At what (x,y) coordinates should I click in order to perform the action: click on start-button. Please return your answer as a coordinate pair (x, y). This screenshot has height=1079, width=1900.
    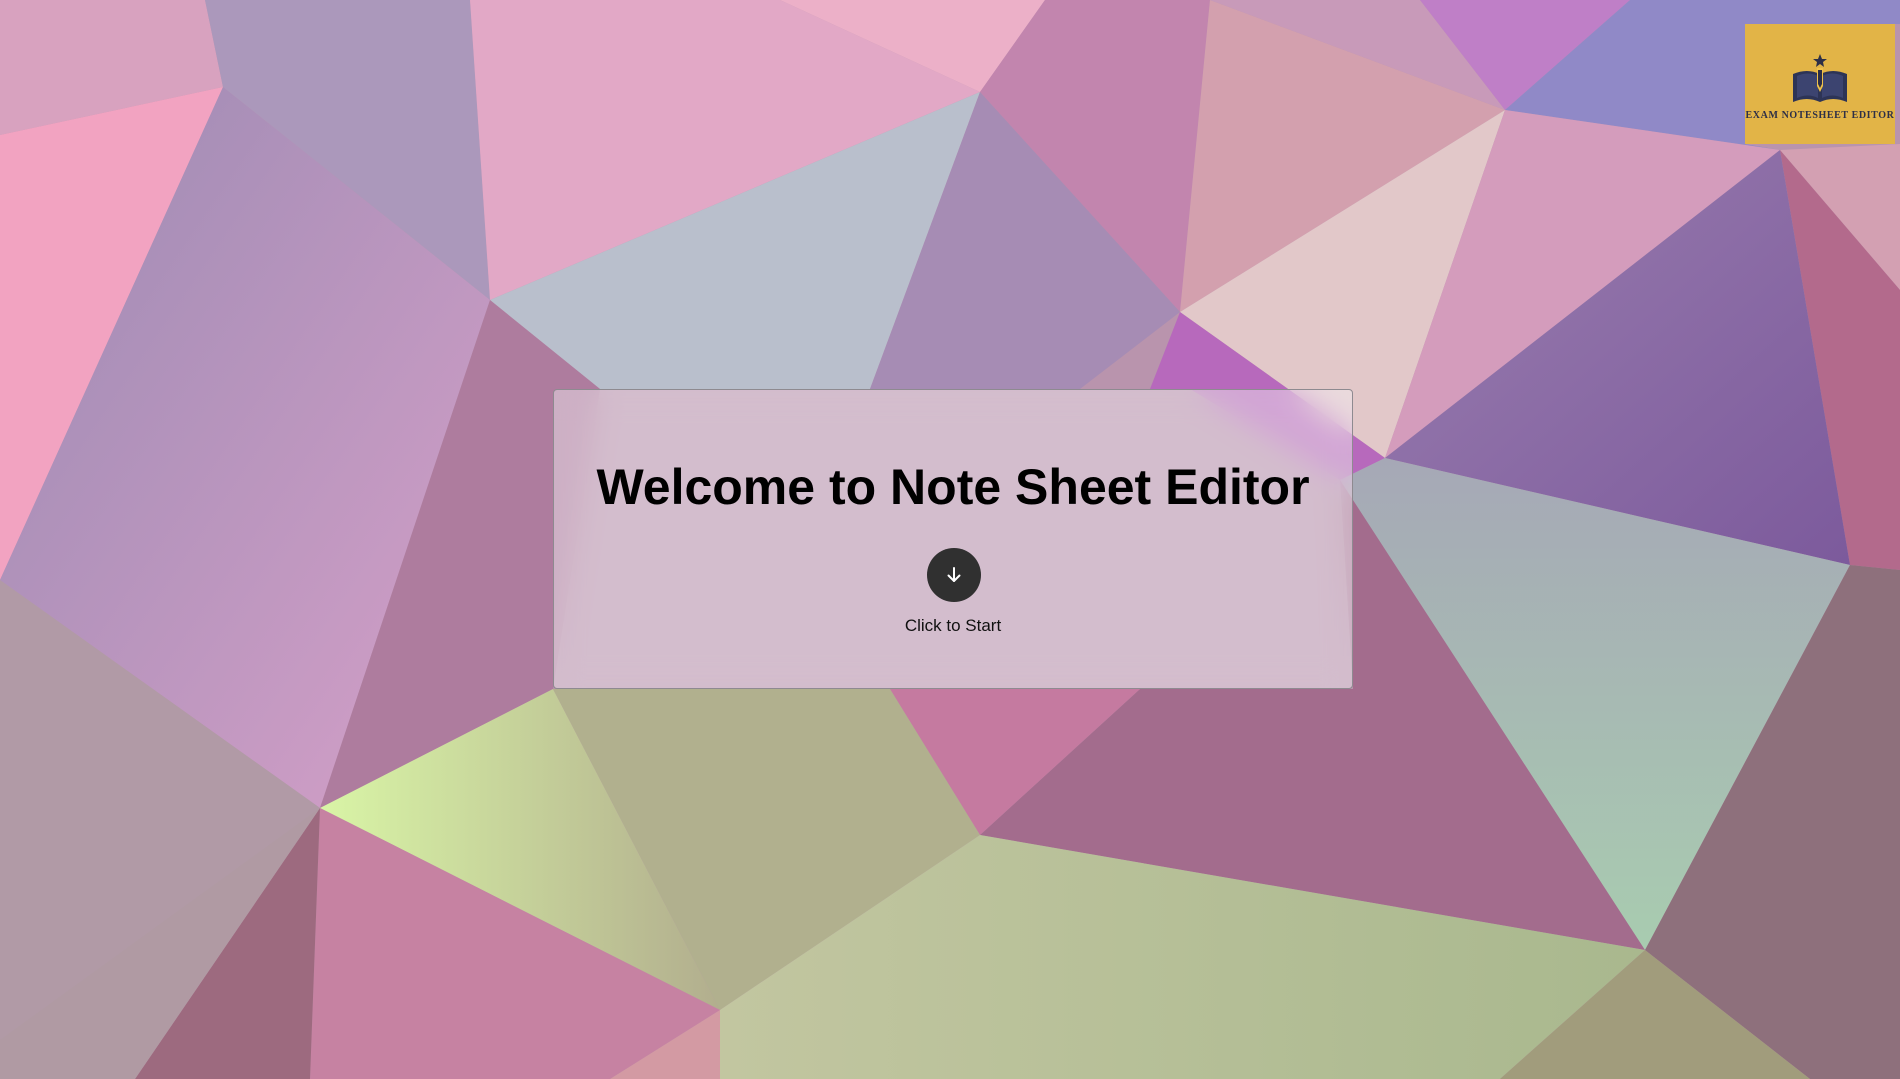
    Looking at the image, I should click on (954, 575).